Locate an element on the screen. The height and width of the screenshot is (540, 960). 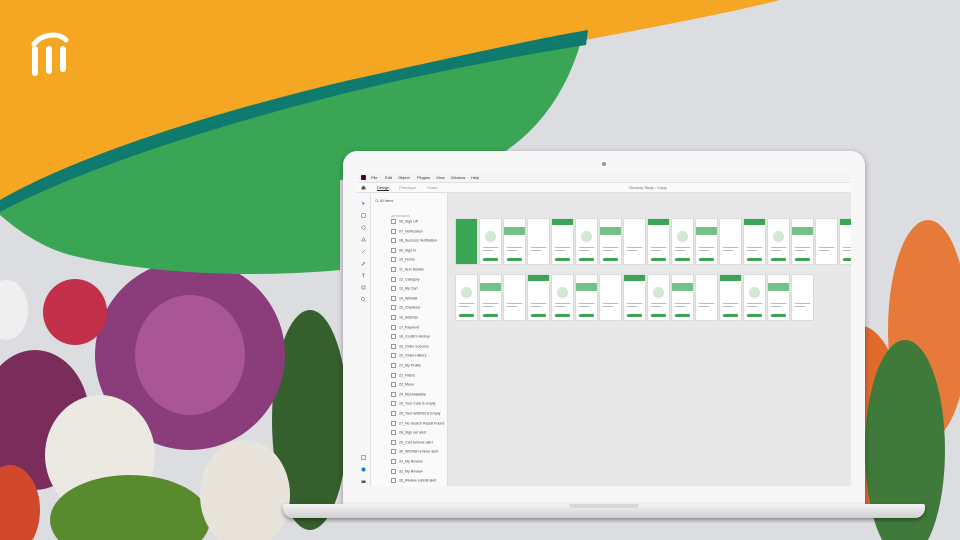
layer-item: 13_My Cart is located at coordinates (404, 289).